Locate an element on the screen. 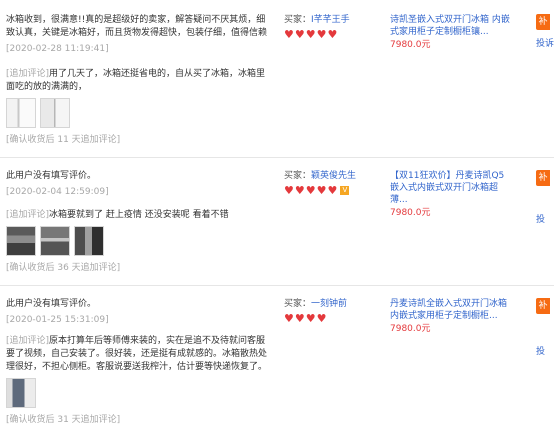 This screenshot has height=428, width=554. vip-badge-icon: V is located at coordinates (345, 190).